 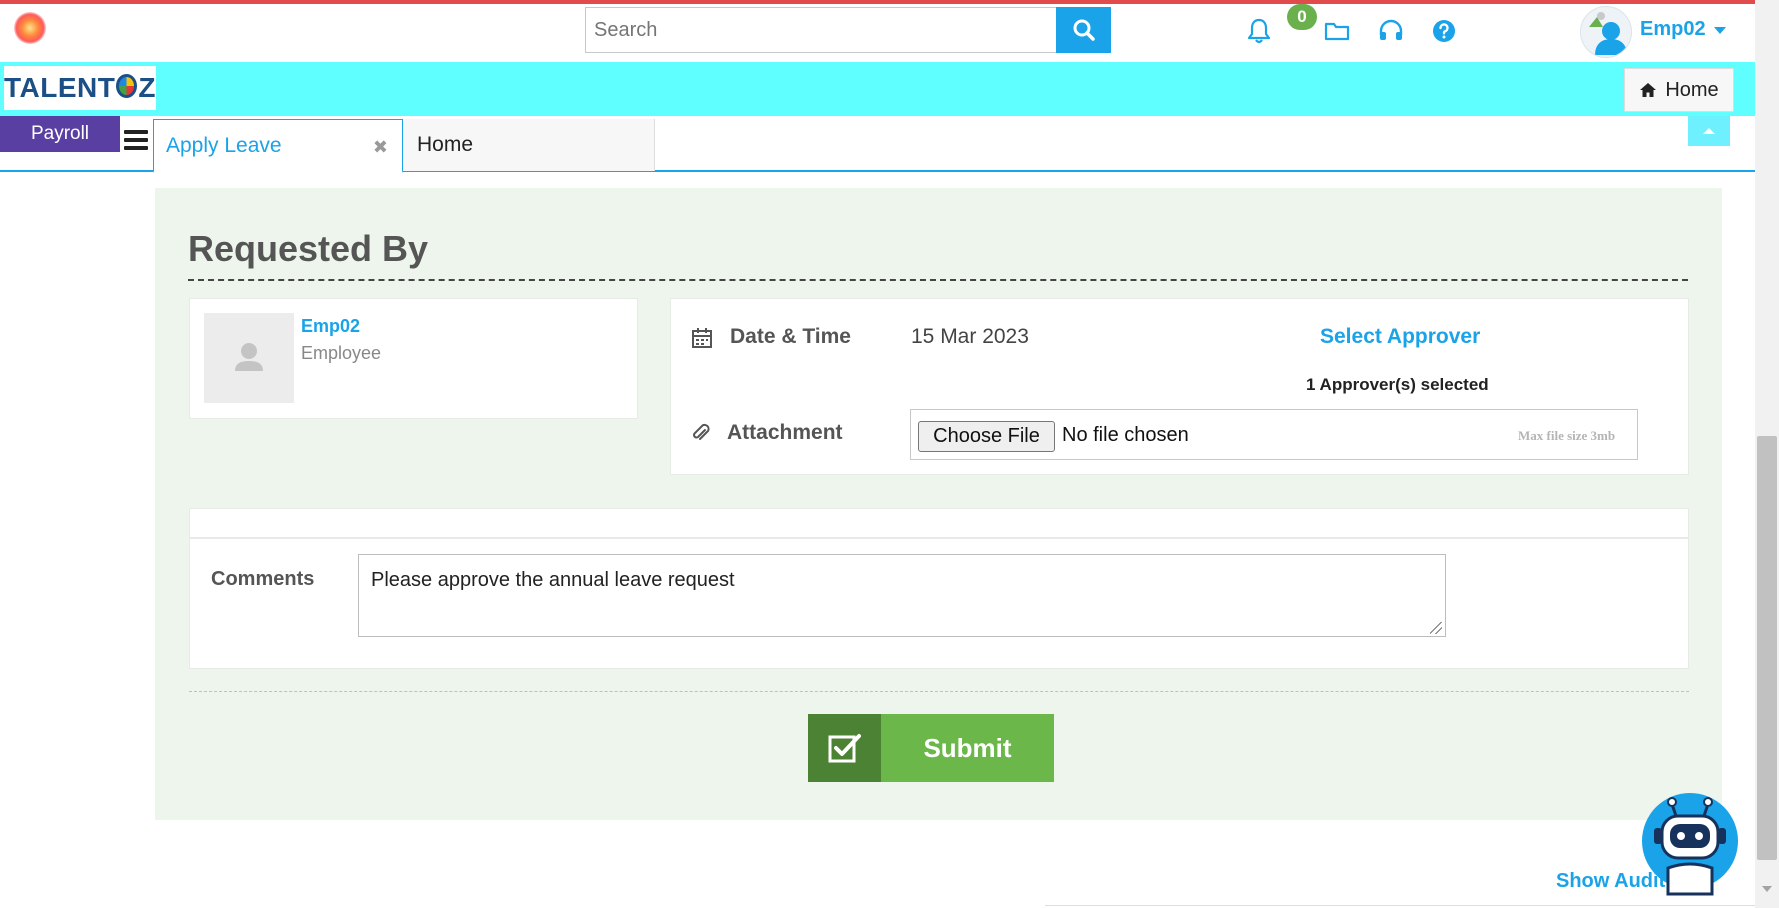 I want to click on help-icon, so click(x=1444, y=31).